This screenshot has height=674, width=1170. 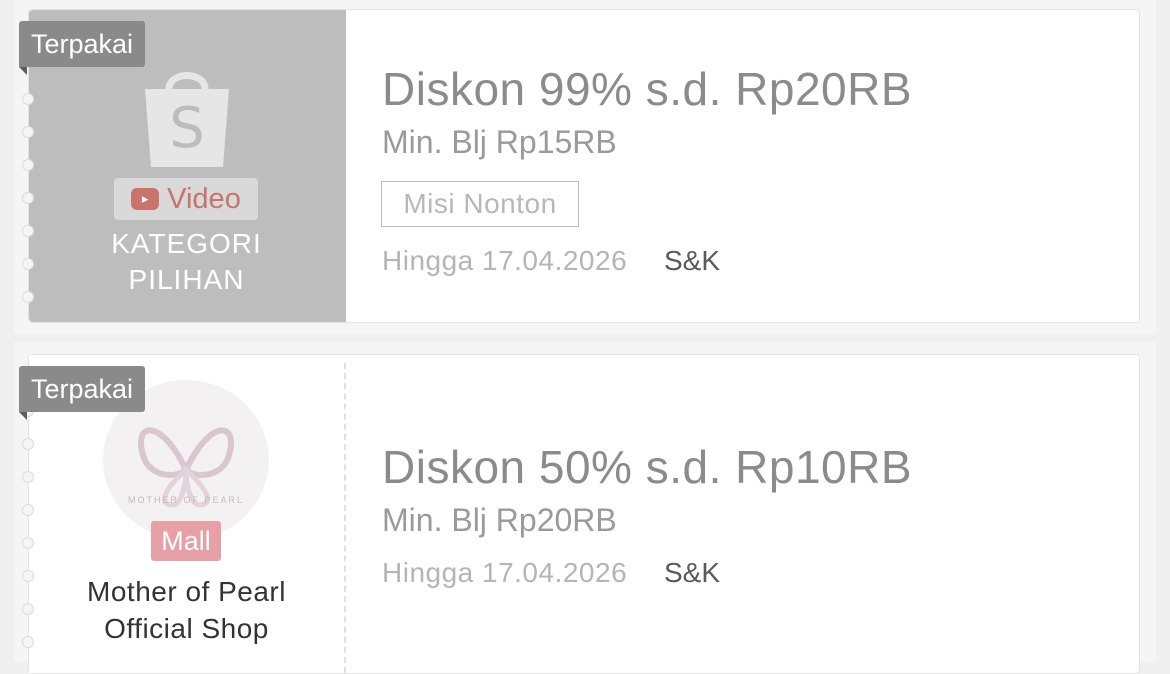 What do you see at coordinates (185, 500) in the screenshot?
I see `logo-caption: MOTHER OF PEARL` at bounding box center [185, 500].